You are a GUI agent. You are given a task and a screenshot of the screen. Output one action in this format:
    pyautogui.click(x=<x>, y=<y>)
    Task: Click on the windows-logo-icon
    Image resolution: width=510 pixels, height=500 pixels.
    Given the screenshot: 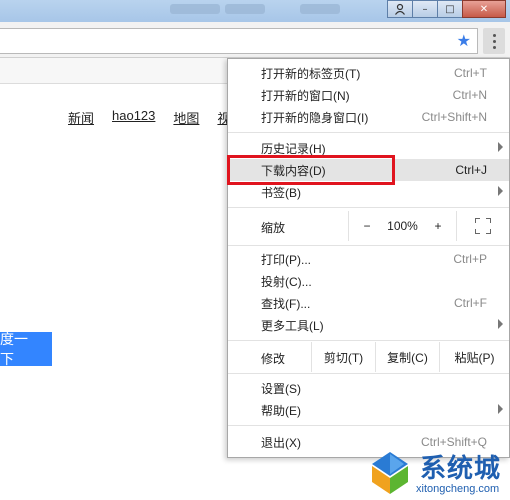 What is the action you would take?
    pyautogui.click(x=390, y=473)
    